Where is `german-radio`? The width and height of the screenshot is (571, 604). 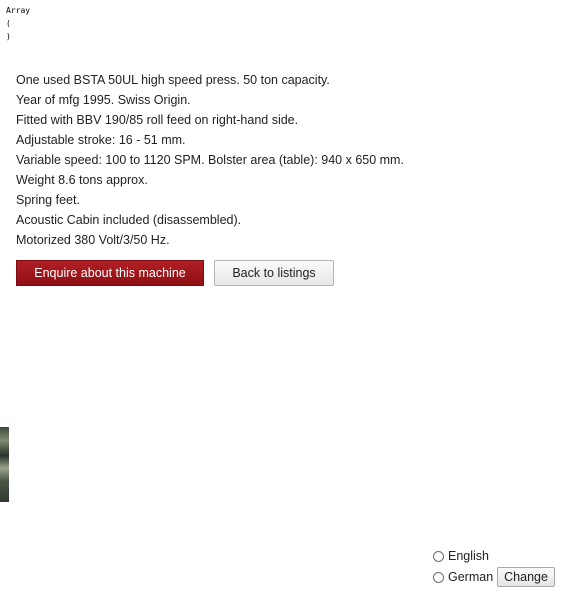 german-radio is located at coordinates (438, 577).